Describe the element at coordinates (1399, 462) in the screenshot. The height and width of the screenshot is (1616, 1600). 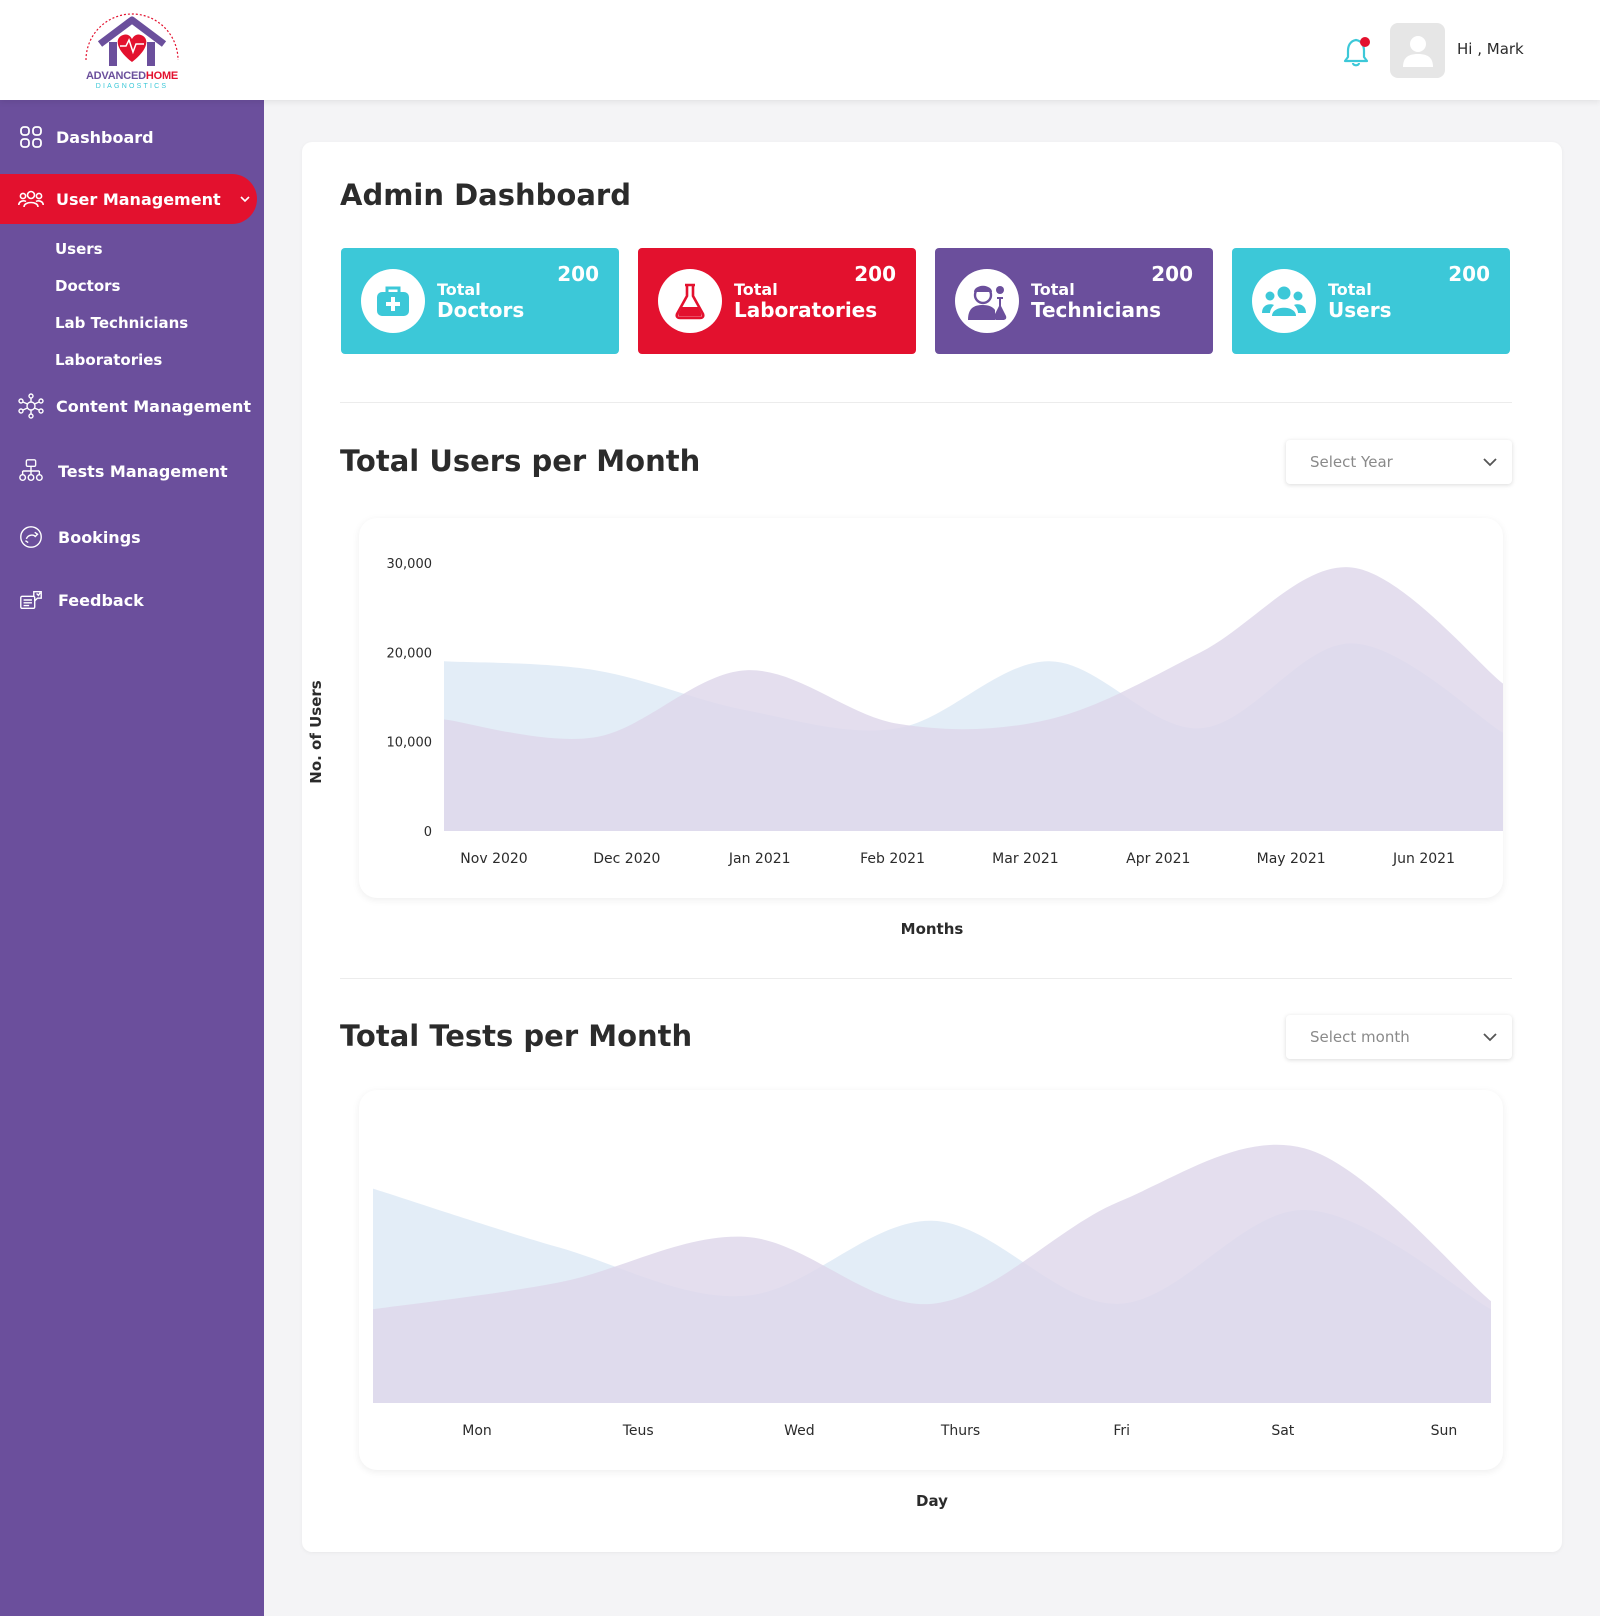
I see `select-year-dropdown: Select Year` at that location.